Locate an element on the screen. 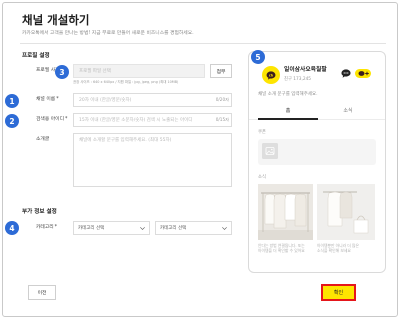 This screenshot has height=319, width=400. search-id-label-text: 검색용 아이디 is located at coordinates (50, 119).